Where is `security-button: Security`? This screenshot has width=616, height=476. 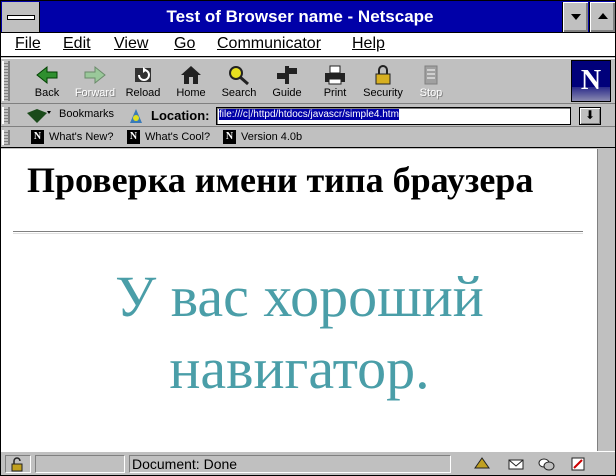
security-button: Security is located at coordinates (383, 82).